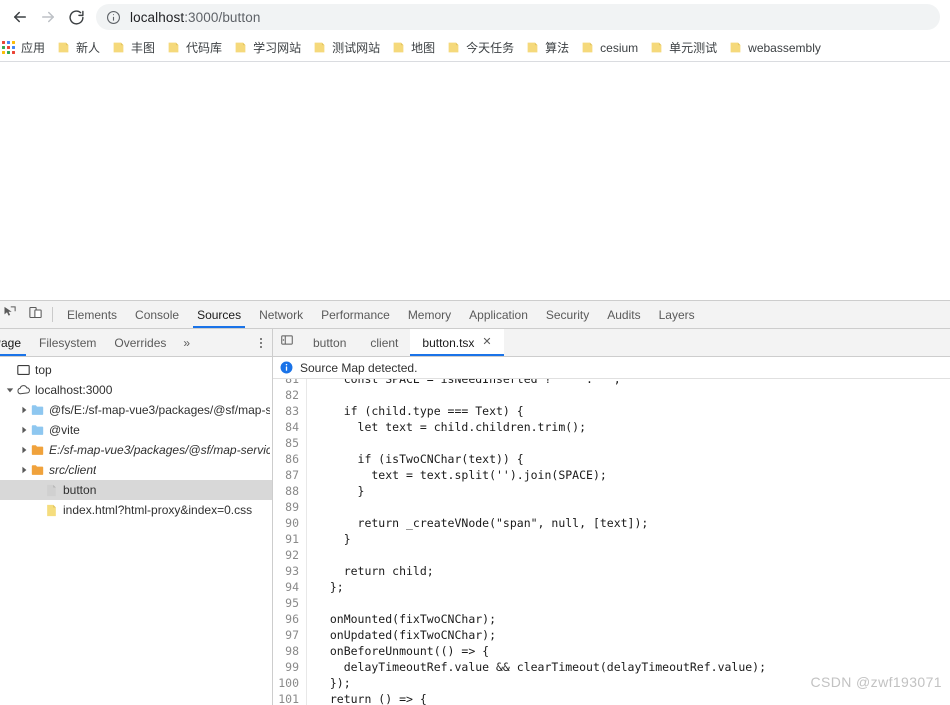 The width and height of the screenshot is (950, 705). What do you see at coordinates (290, 555) in the screenshot?
I see `line-number: 92` at bounding box center [290, 555].